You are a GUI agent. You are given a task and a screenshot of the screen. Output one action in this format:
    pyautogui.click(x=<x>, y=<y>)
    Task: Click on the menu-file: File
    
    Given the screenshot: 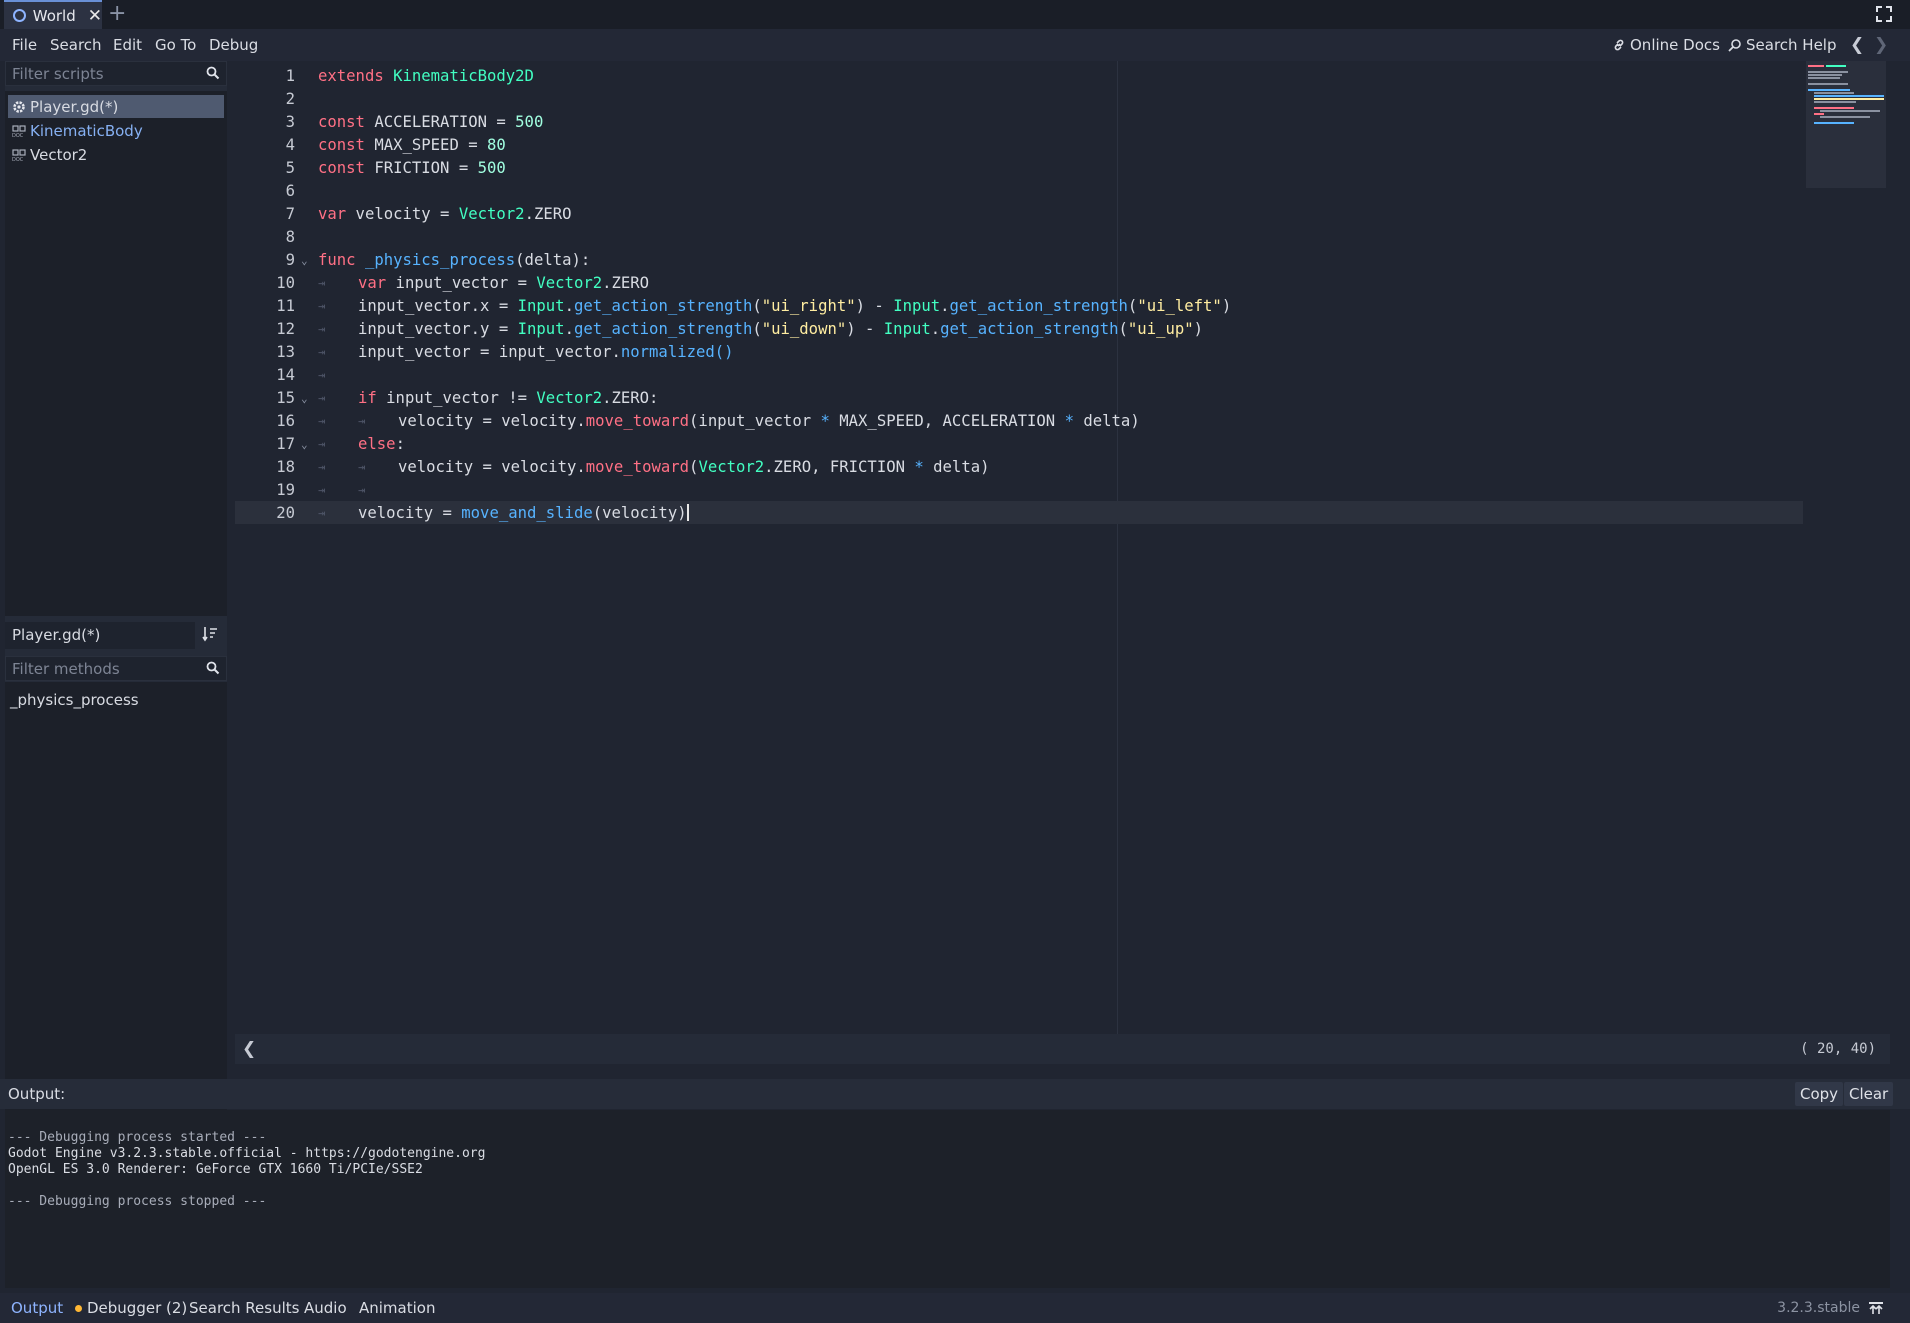 What is the action you would take?
    pyautogui.click(x=24, y=45)
    